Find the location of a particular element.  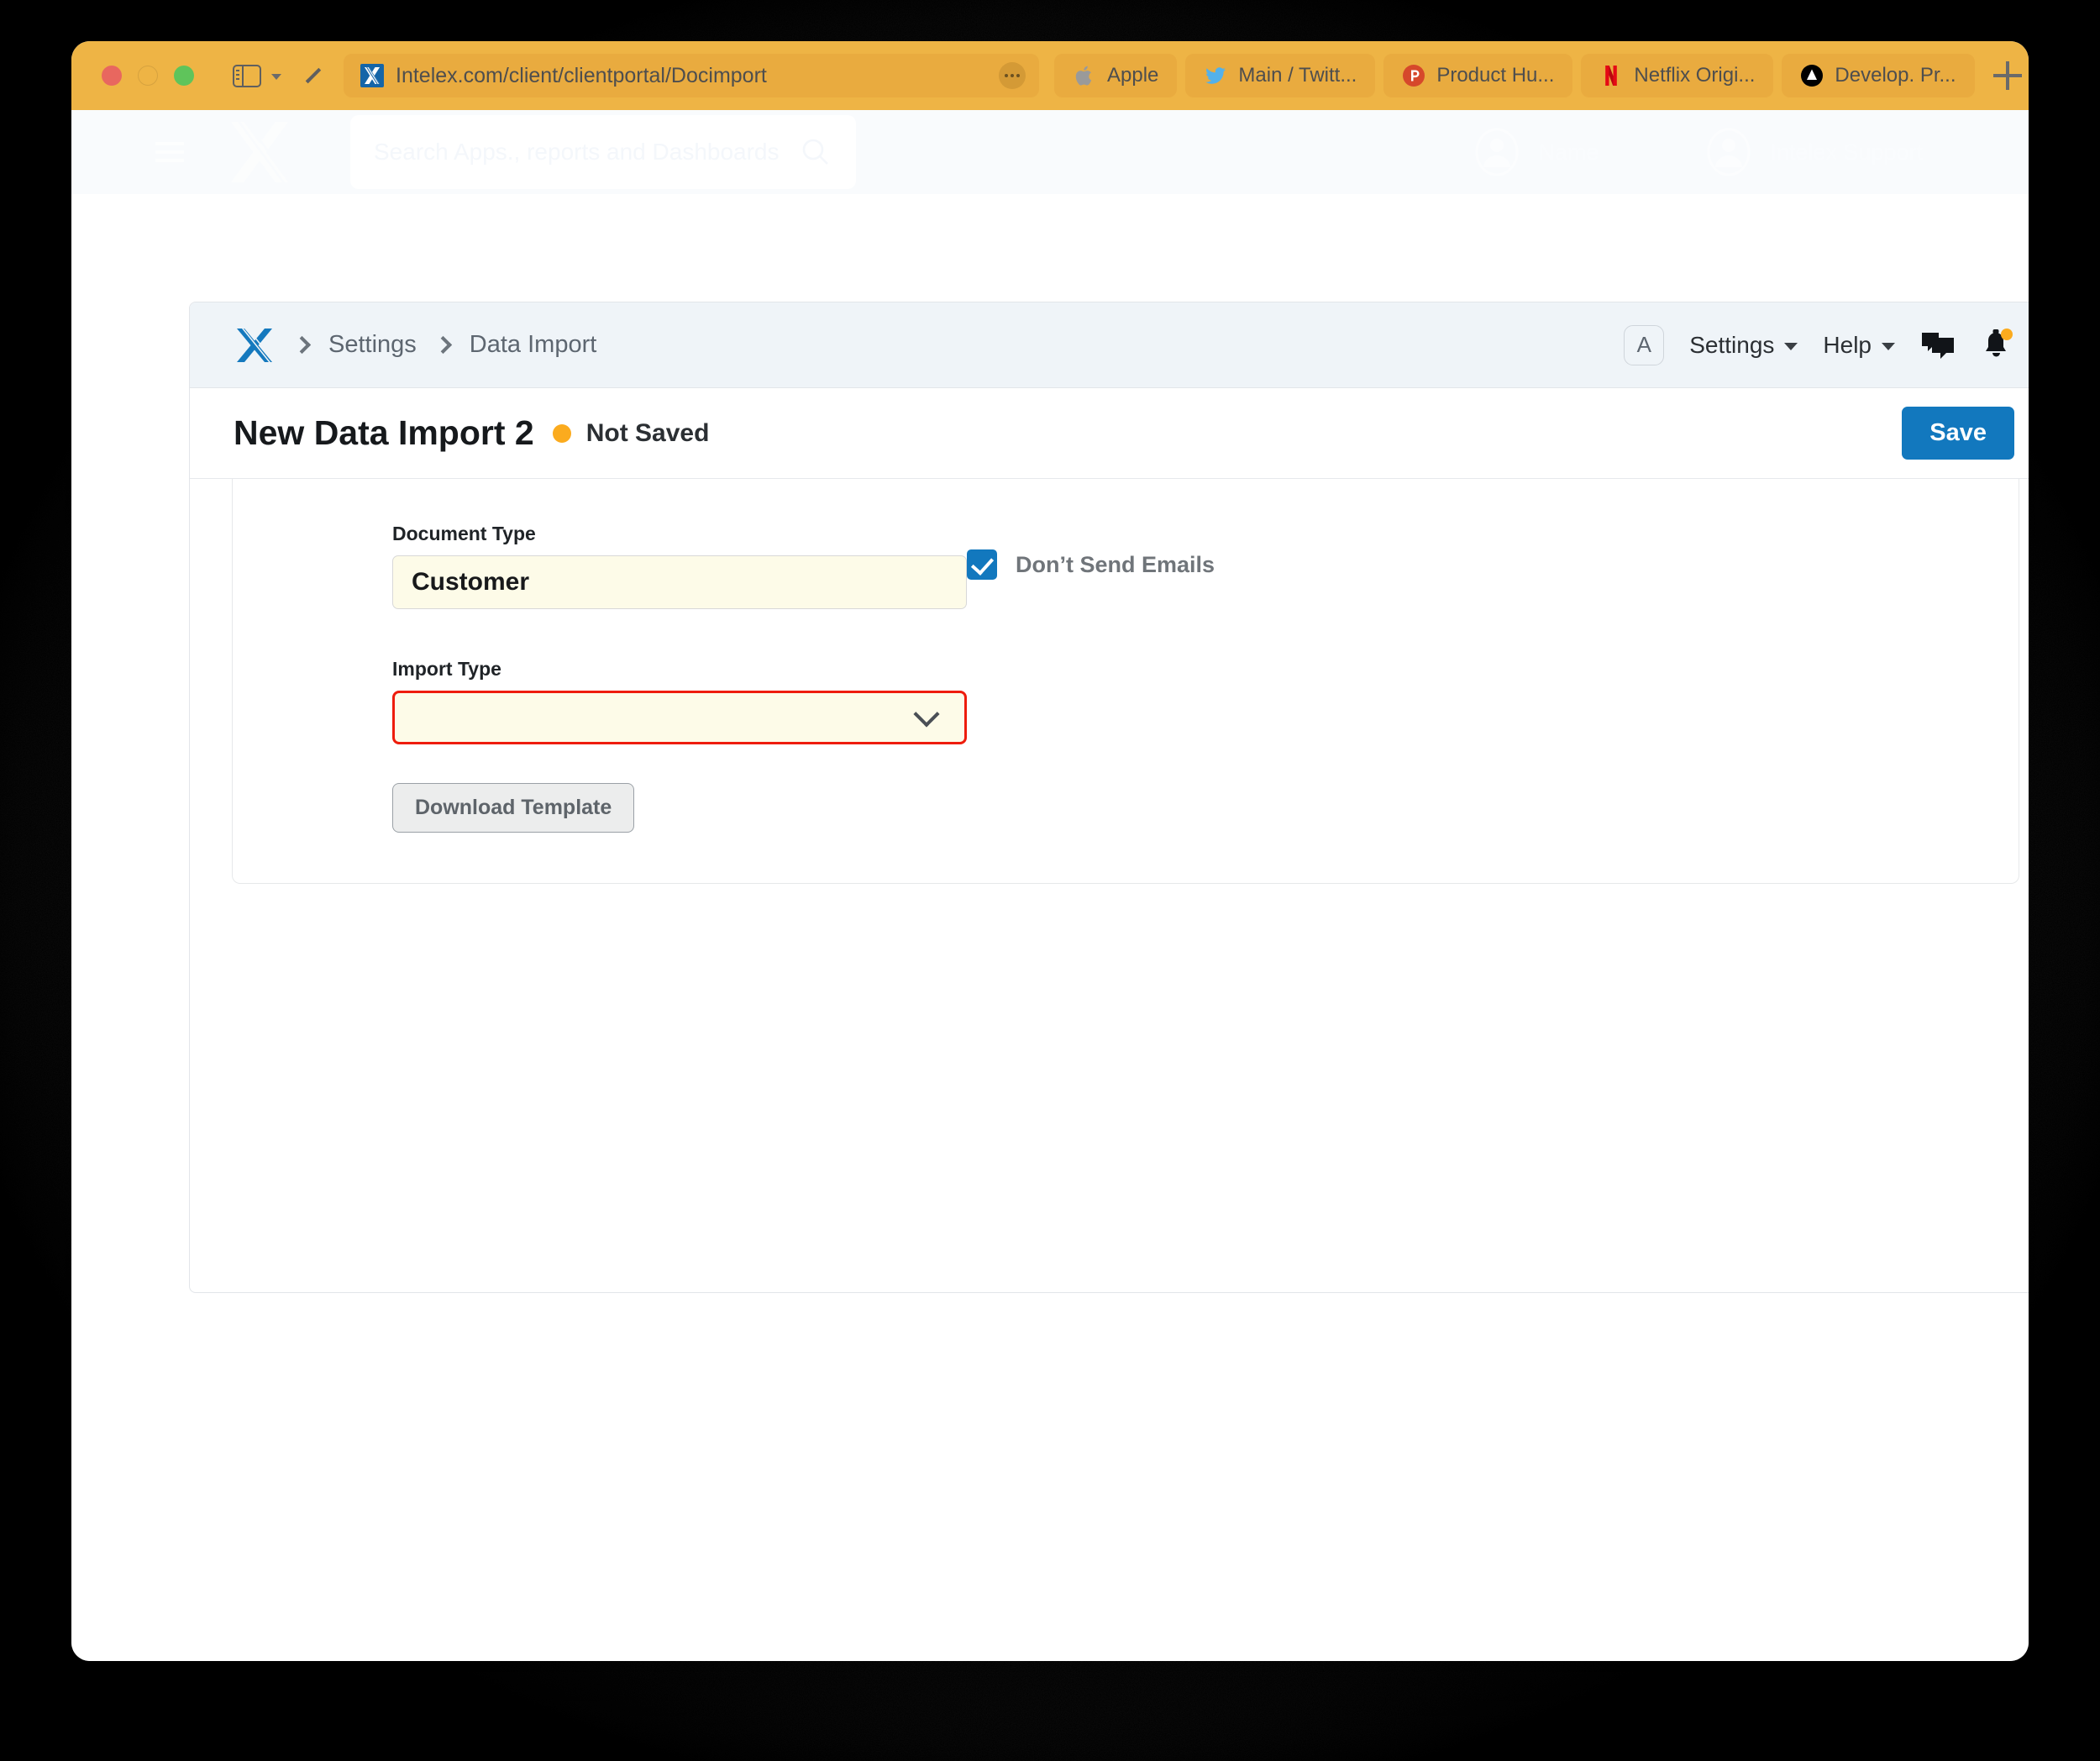

minimize-window-button is located at coordinates (148, 76).